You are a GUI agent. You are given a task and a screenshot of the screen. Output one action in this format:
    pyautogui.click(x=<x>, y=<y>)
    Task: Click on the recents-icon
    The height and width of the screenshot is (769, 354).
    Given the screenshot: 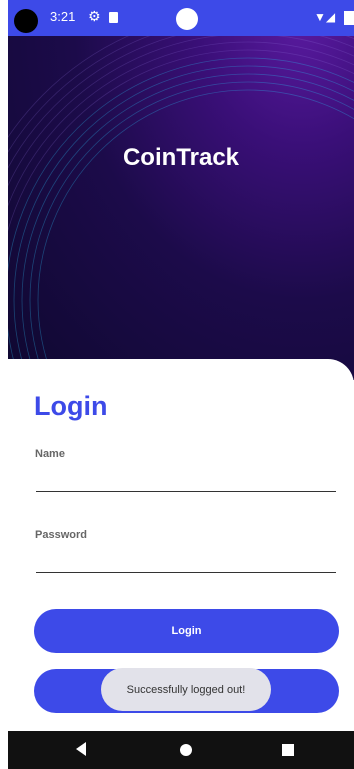 What is the action you would take?
    pyautogui.click(x=288, y=750)
    